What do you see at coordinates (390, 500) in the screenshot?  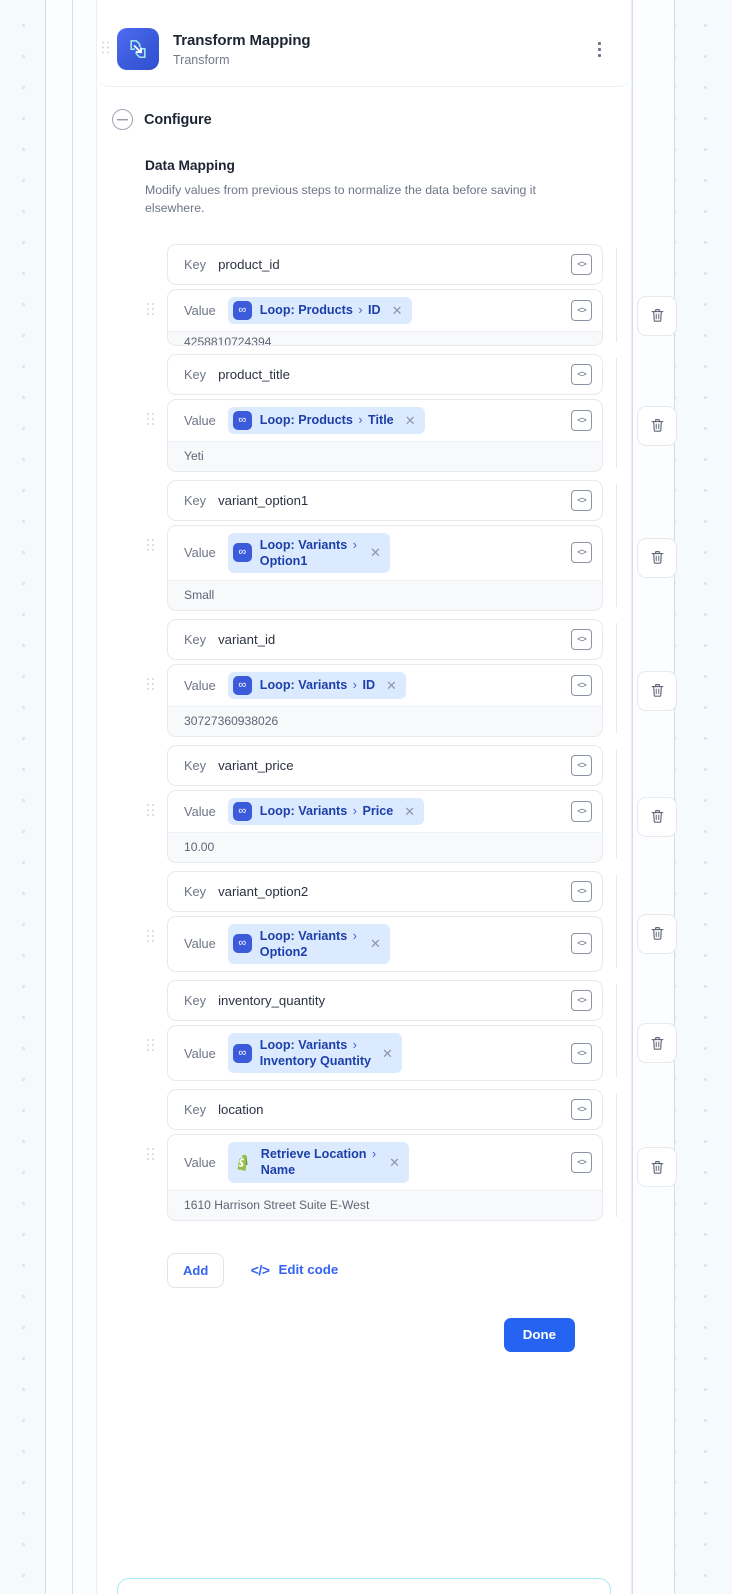 I see `key-input-value: variant_option1` at bounding box center [390, 500].